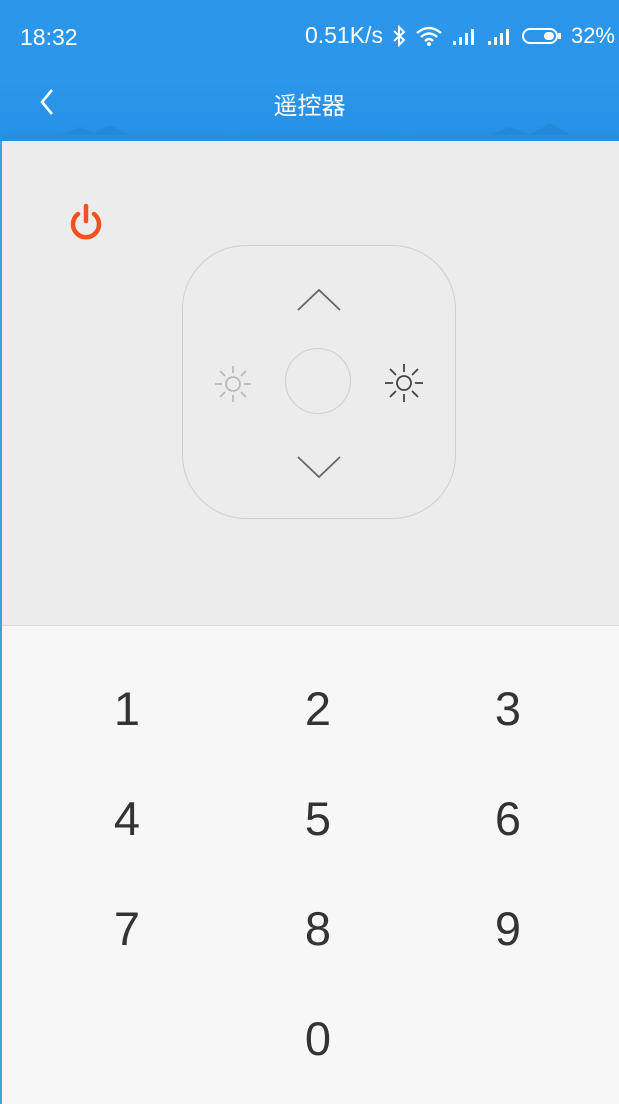 This screenshot has height=1104, width=619. I want to click on ok-button, so click(318, 381).